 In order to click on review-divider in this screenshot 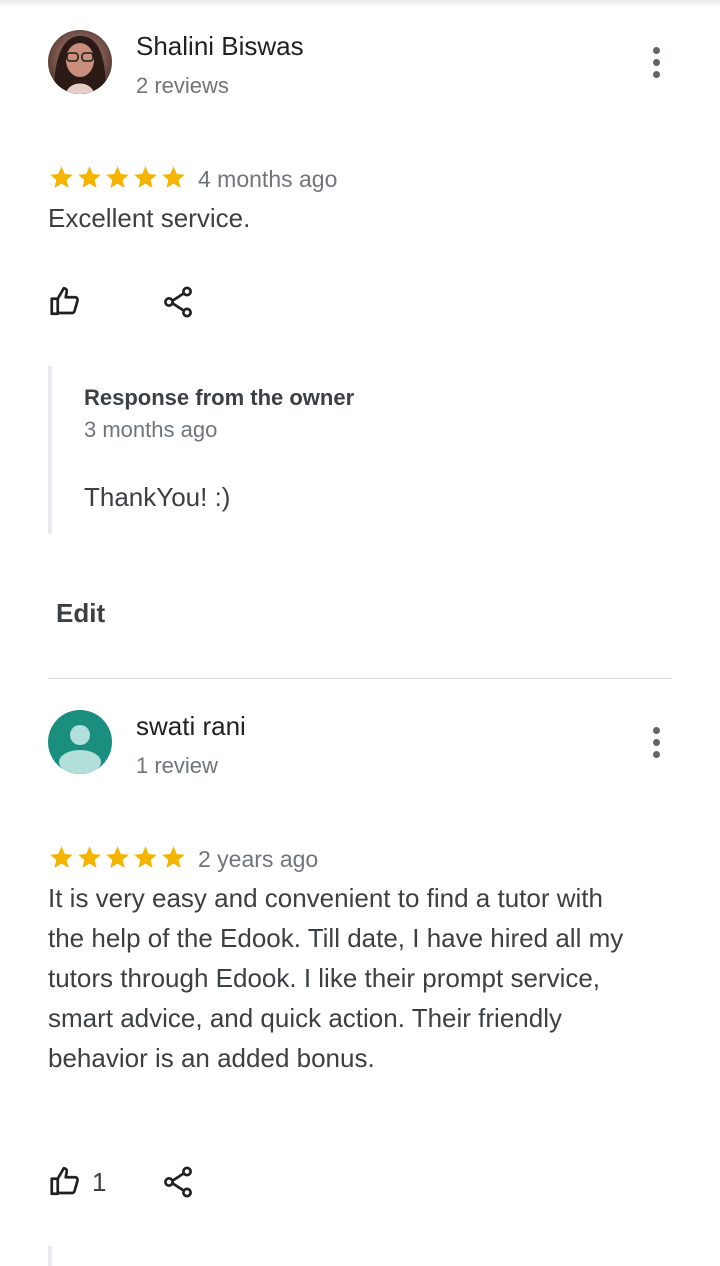, I will do `click(360, 678)`.